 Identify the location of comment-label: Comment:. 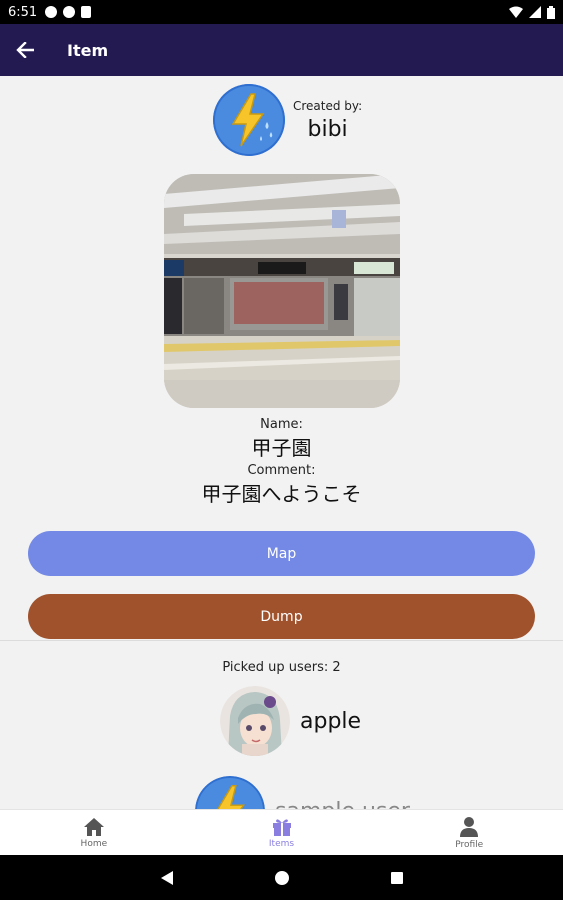
(281, 470).